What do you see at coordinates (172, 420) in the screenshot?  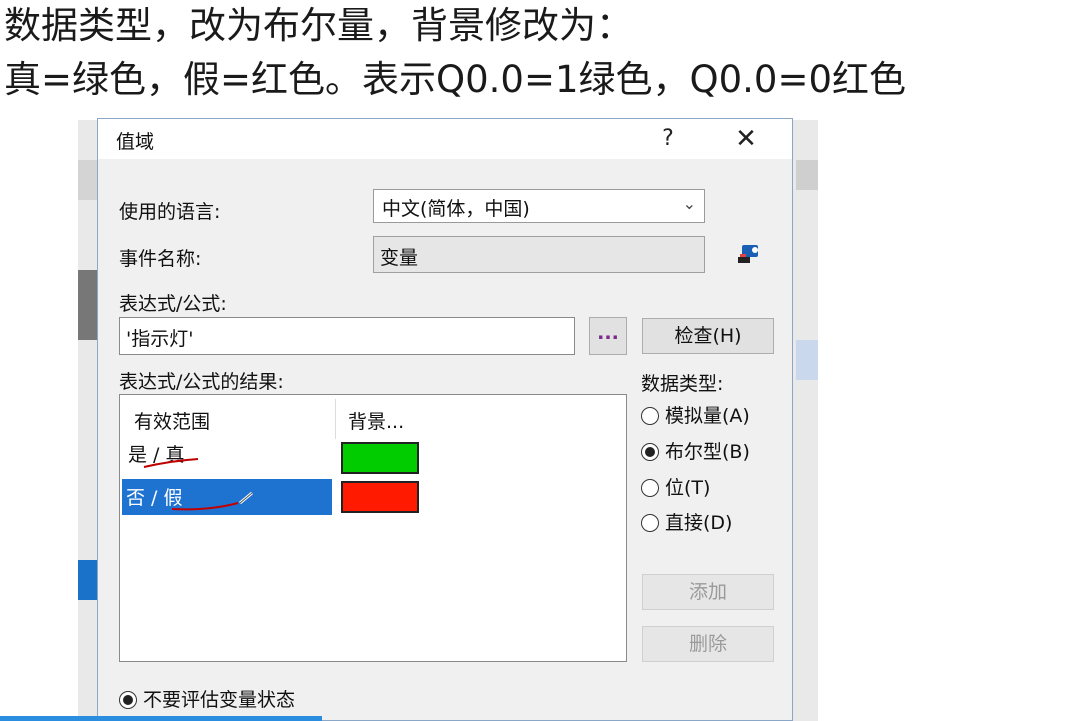 I see `column-header-range: 有效范围` at bounding box center [172, 420].